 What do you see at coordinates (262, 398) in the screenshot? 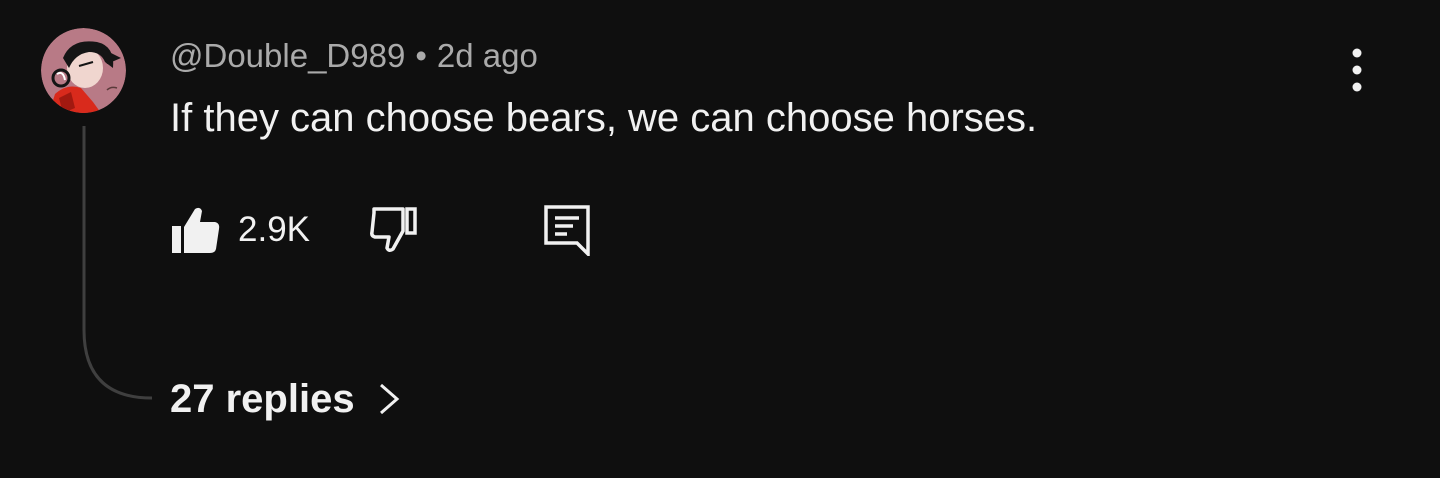
I see `replies-count-label: 27 replies` at bounding box center [262, 398].